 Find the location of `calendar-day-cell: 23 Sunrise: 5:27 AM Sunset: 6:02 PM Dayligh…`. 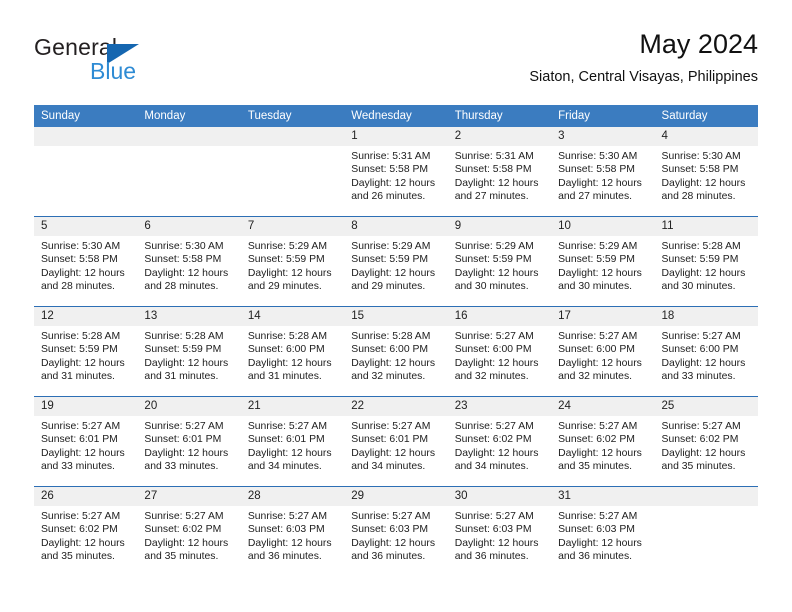

calendar-day-cell: 23 Sunrise: 5:27 AM Sunset: 6:02 PM Dayligh… is located at coordinates (499, 441).